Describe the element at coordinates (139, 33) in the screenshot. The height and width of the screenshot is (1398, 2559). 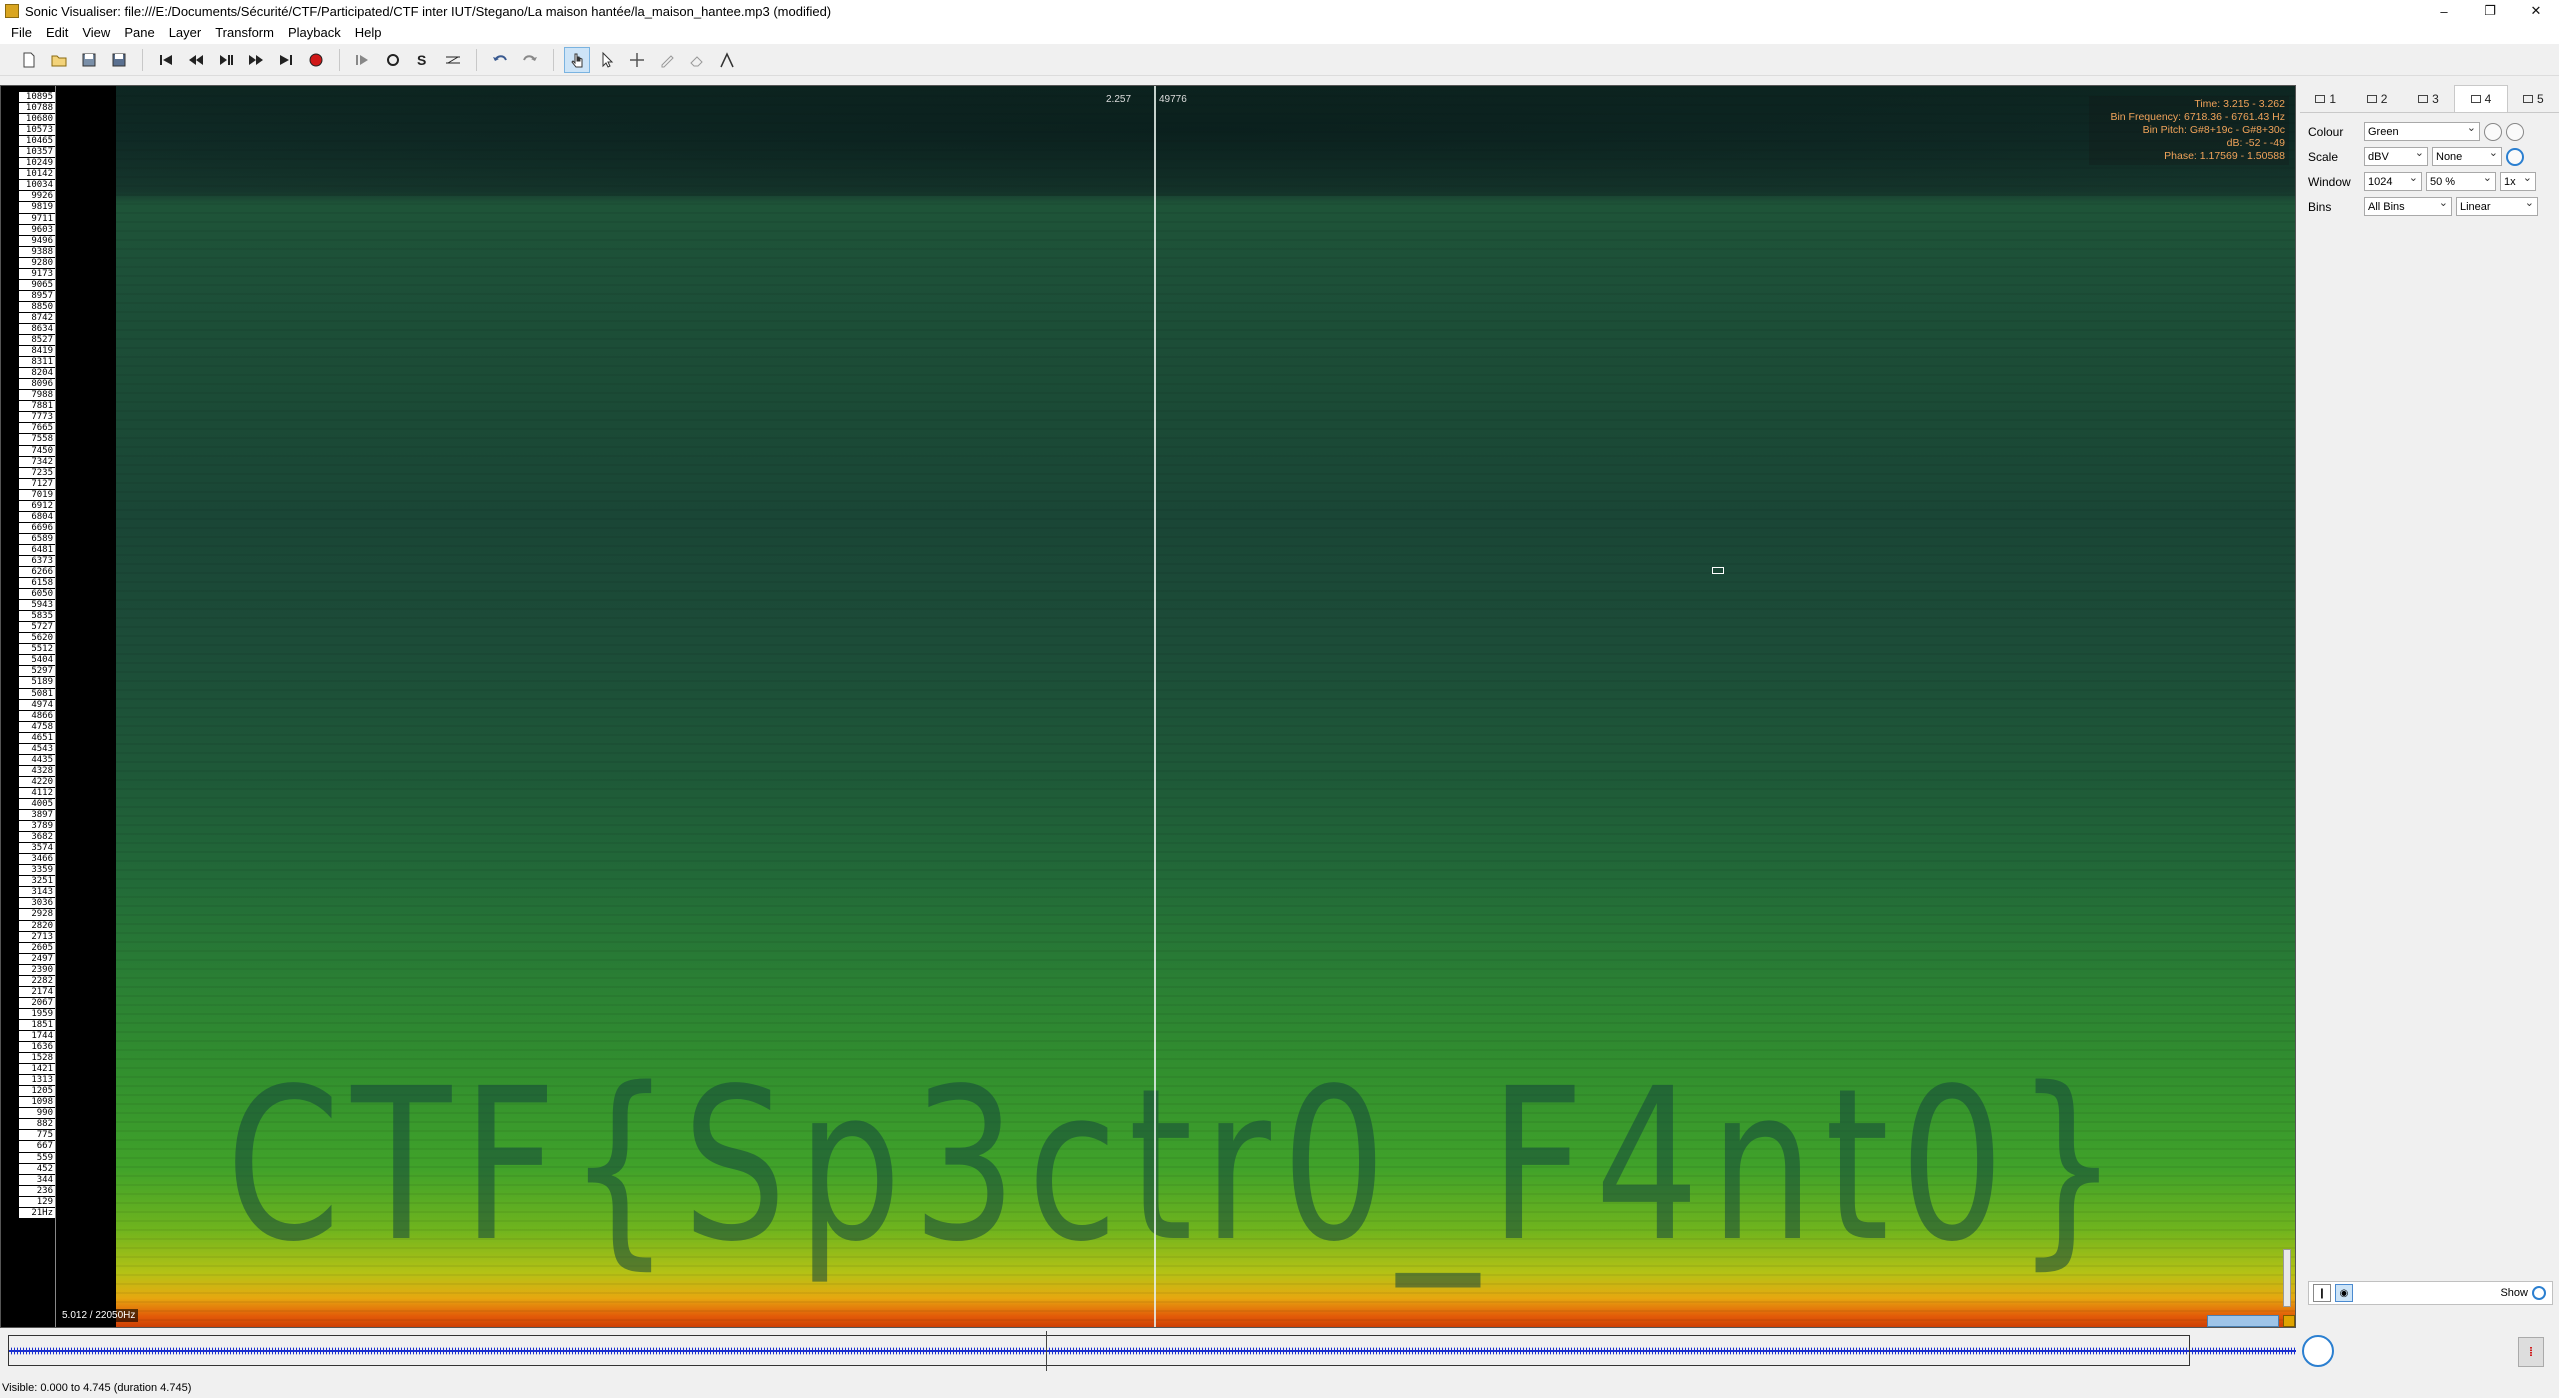
I see `menu-pane: Pane` at that location.